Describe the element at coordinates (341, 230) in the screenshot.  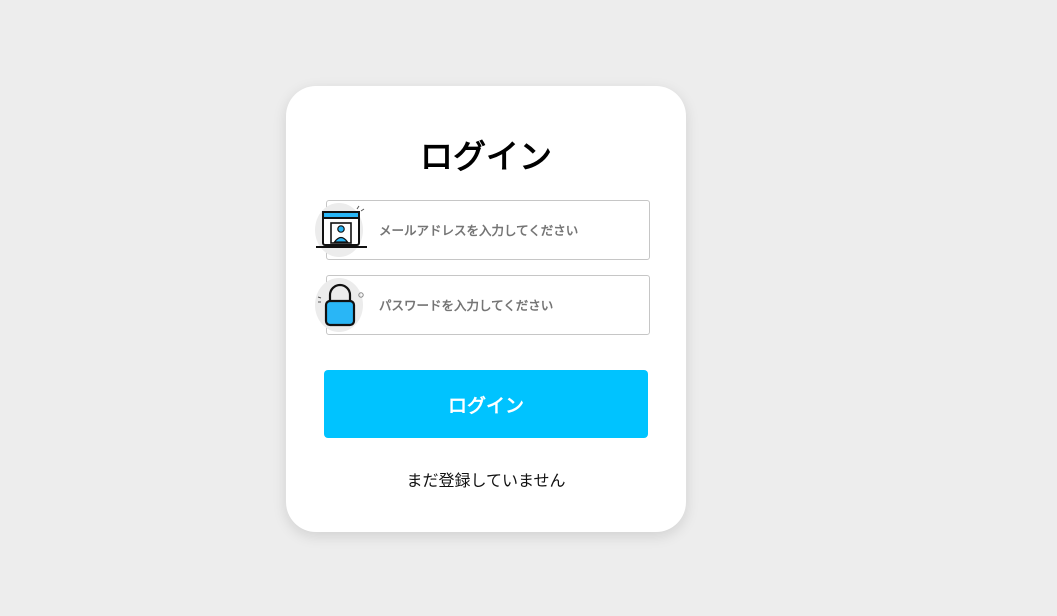
I see `user-profile-screen-icon` at that location.